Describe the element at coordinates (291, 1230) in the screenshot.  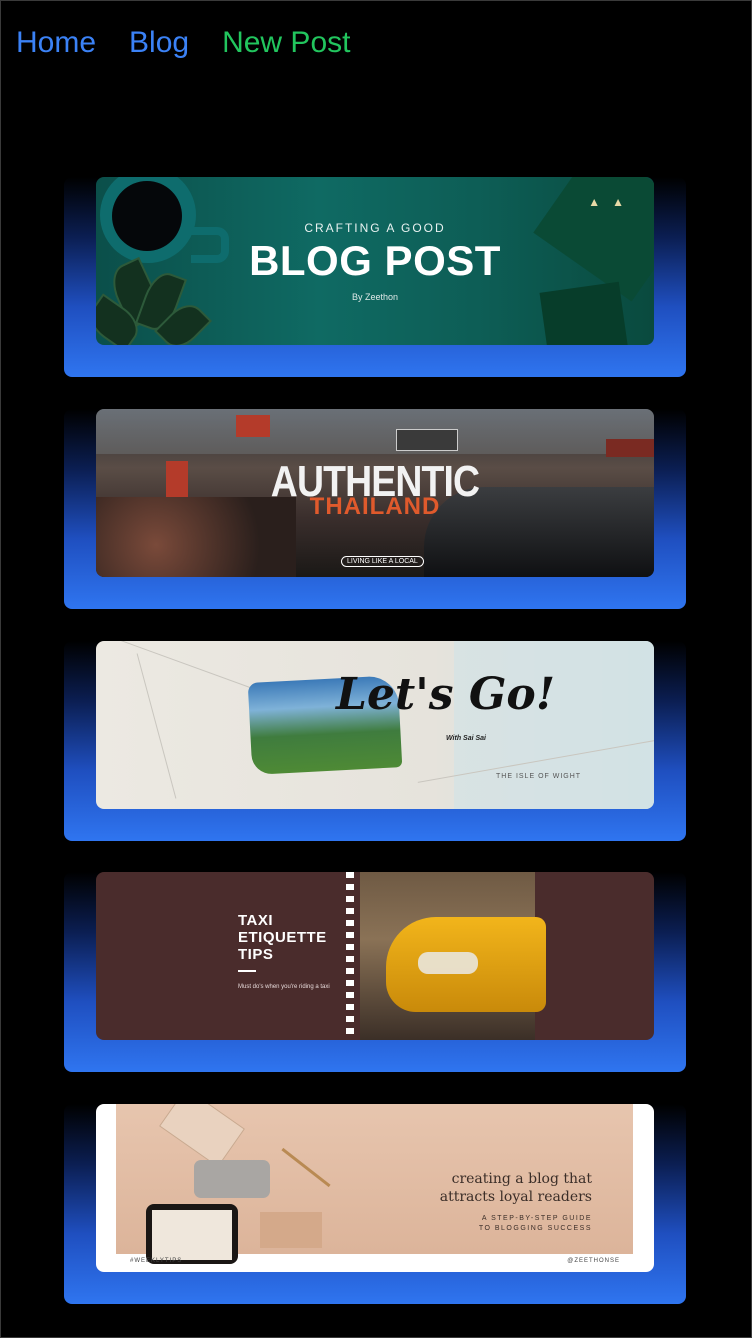
I see `card-graphic` at that location.